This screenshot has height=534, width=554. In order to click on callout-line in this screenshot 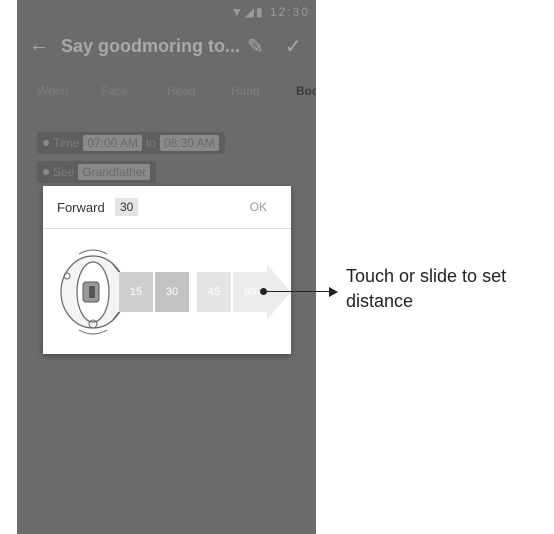, I will do `click(298, 291)`.